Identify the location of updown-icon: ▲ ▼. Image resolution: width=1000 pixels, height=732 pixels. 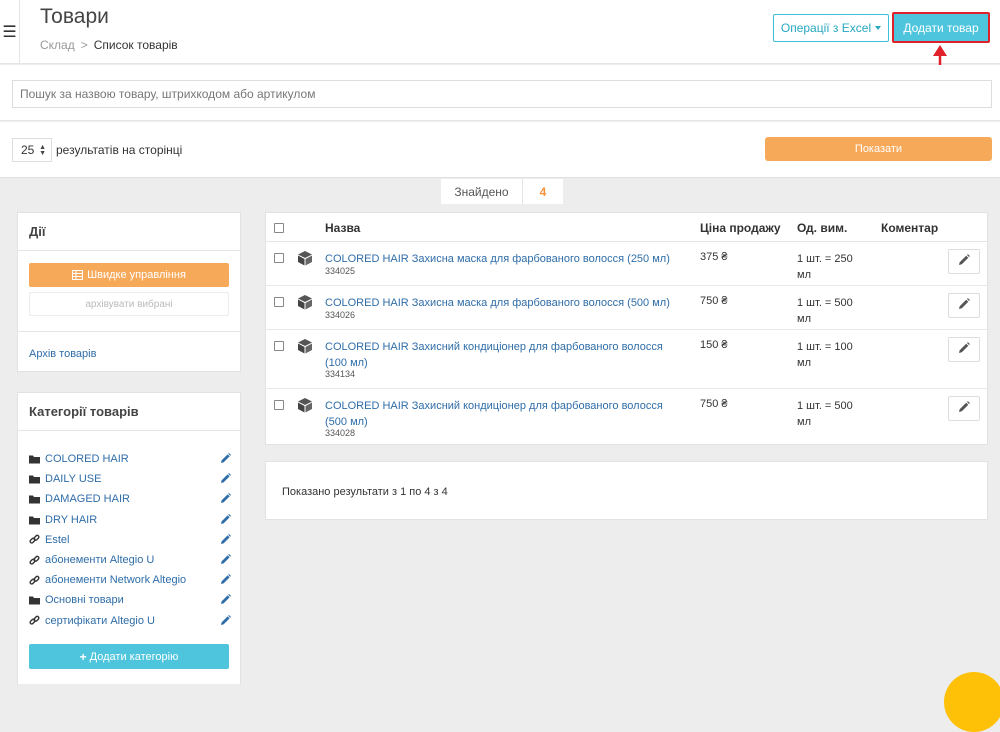
(42, 150).